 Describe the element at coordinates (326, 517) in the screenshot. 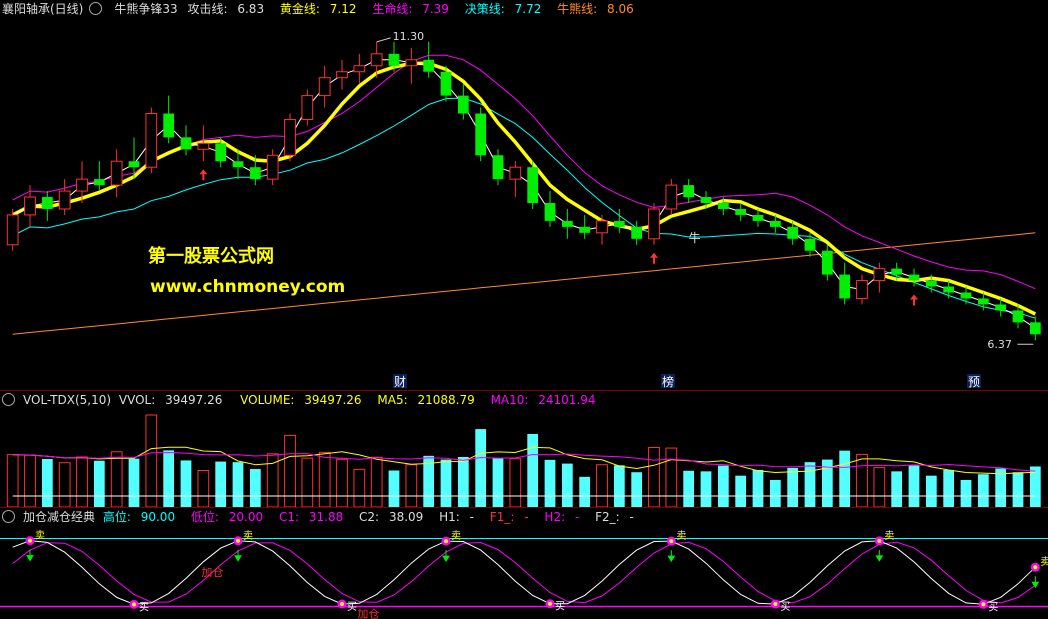

I see `c1-value: 31.88` at that location.